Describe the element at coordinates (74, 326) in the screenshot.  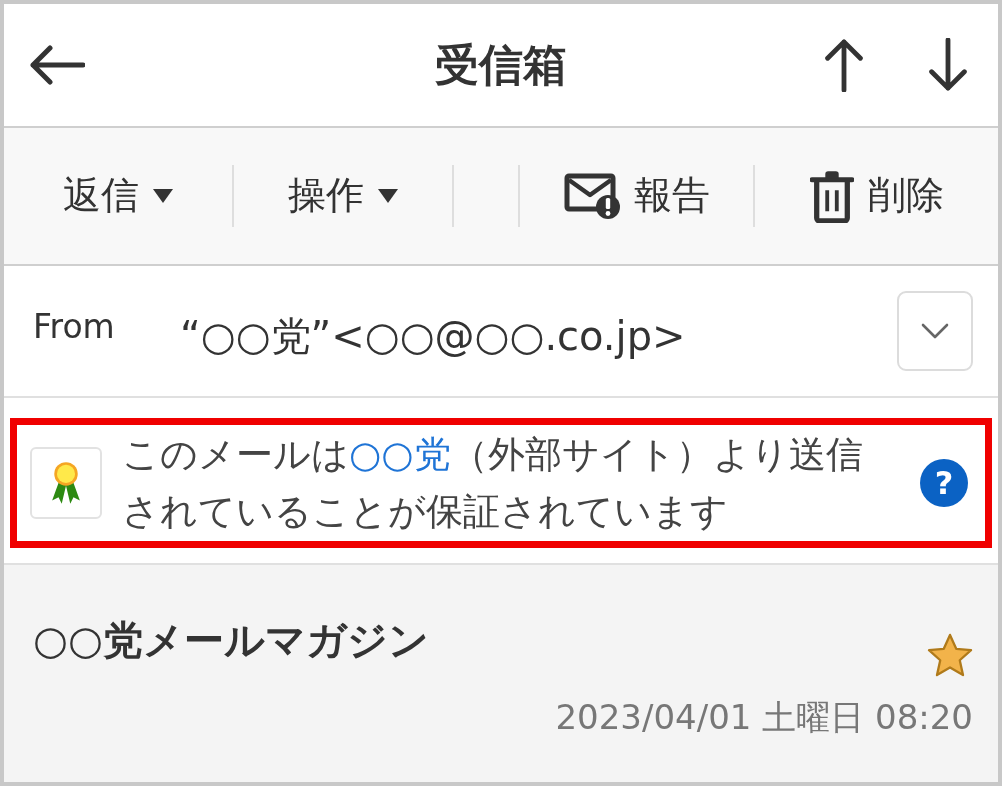
I see `from-label: From` at that location.